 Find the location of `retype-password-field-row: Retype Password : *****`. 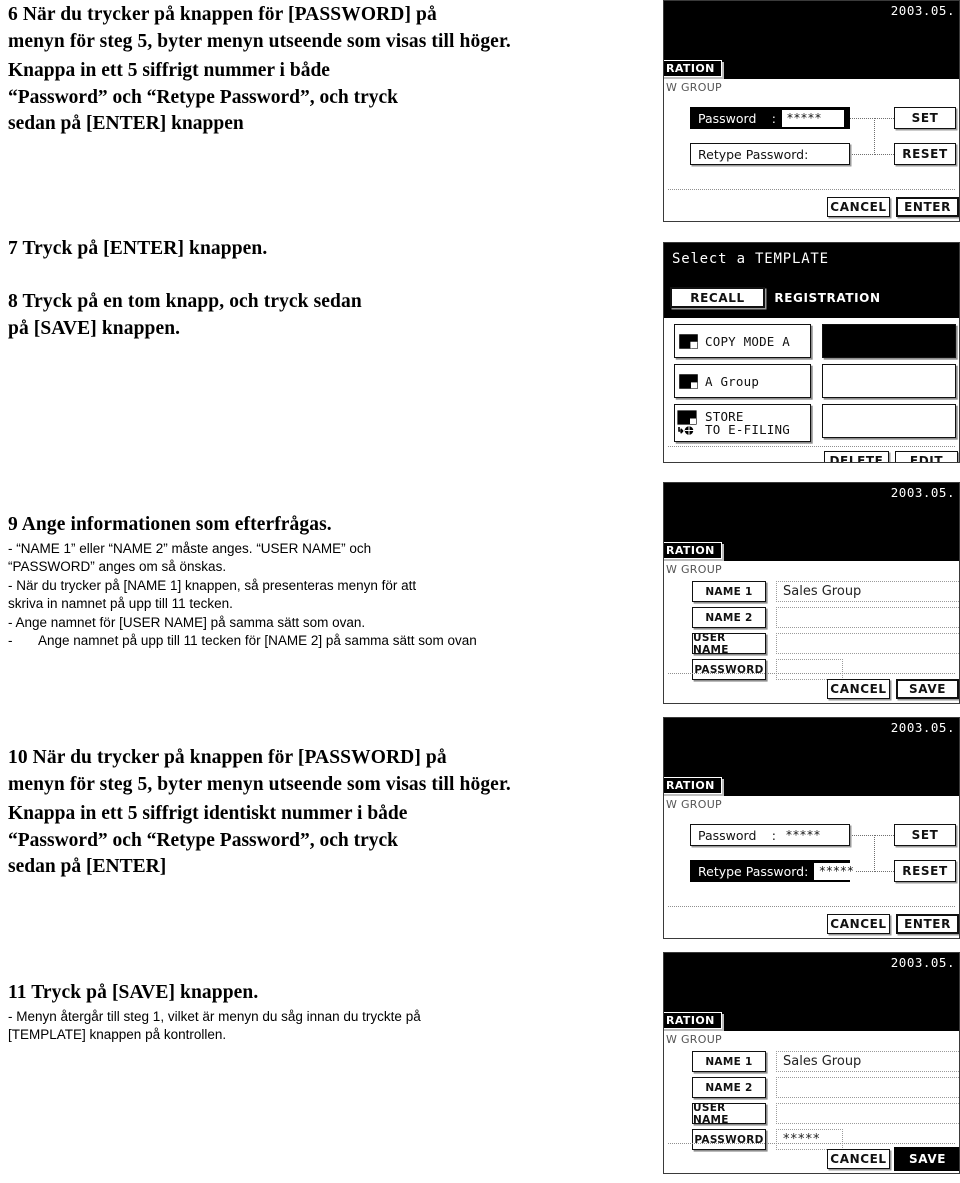

retype-password-field-row: Retype Password : ***** is located at coordinates (773, 871).